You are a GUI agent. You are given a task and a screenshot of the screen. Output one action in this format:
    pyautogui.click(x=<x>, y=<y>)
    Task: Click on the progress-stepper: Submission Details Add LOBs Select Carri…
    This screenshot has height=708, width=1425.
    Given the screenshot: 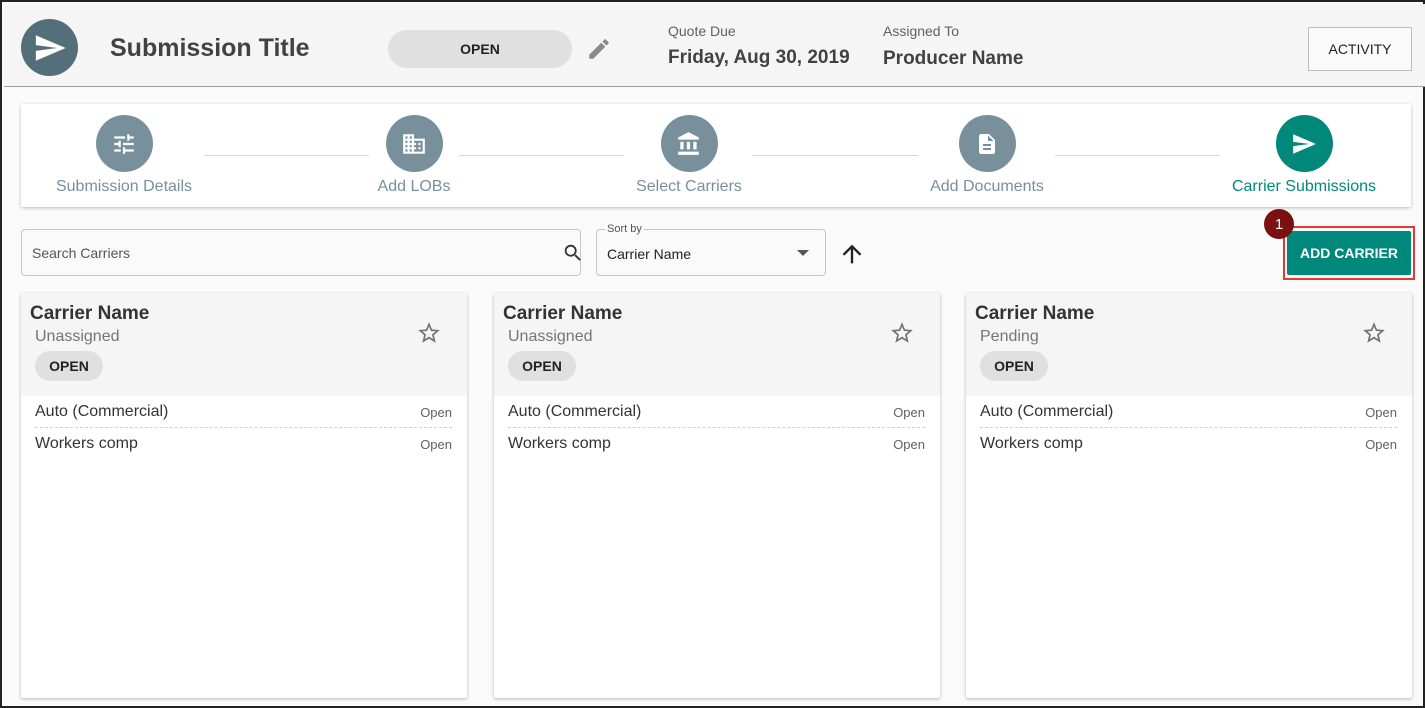 What is the action you would take?
    pyautogui.click(x=716, y=155)
    